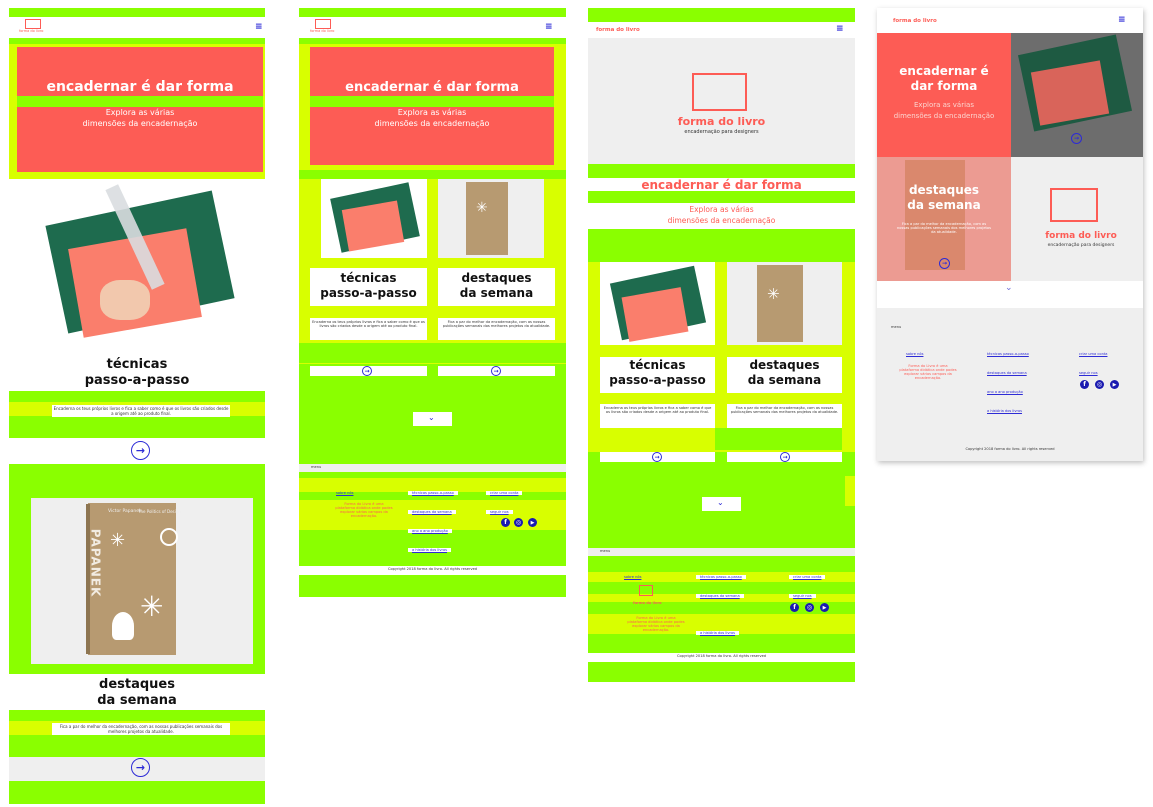 The width and height of the screenshot is (1153, 807). I want to click on brand-name-large: forma do livro, so click(1081, 236).